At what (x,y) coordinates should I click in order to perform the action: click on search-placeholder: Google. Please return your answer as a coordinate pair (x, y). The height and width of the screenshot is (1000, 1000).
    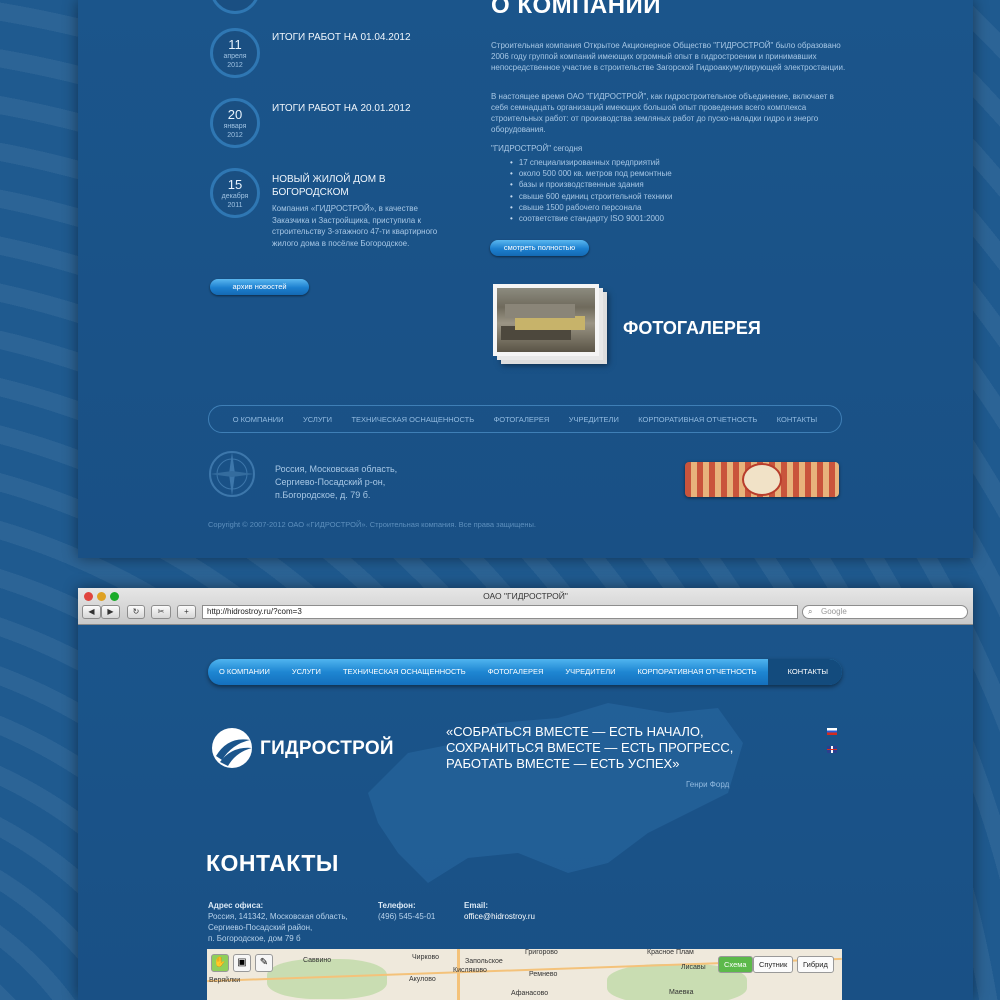
    Looking at the image, I should click on (834, 611).